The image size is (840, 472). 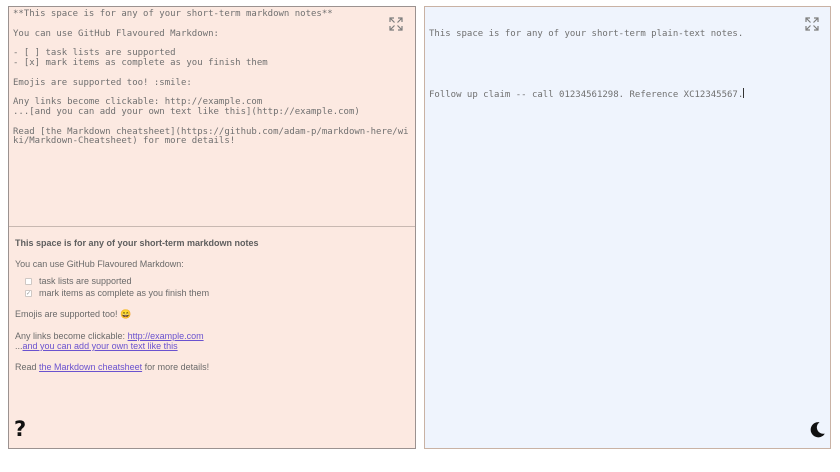 What do you see at coordinates (90, 367) in the screenshot?
I see `cheatsheet-link: the Markdown cheatsheet` at bounding box center [90, 367].